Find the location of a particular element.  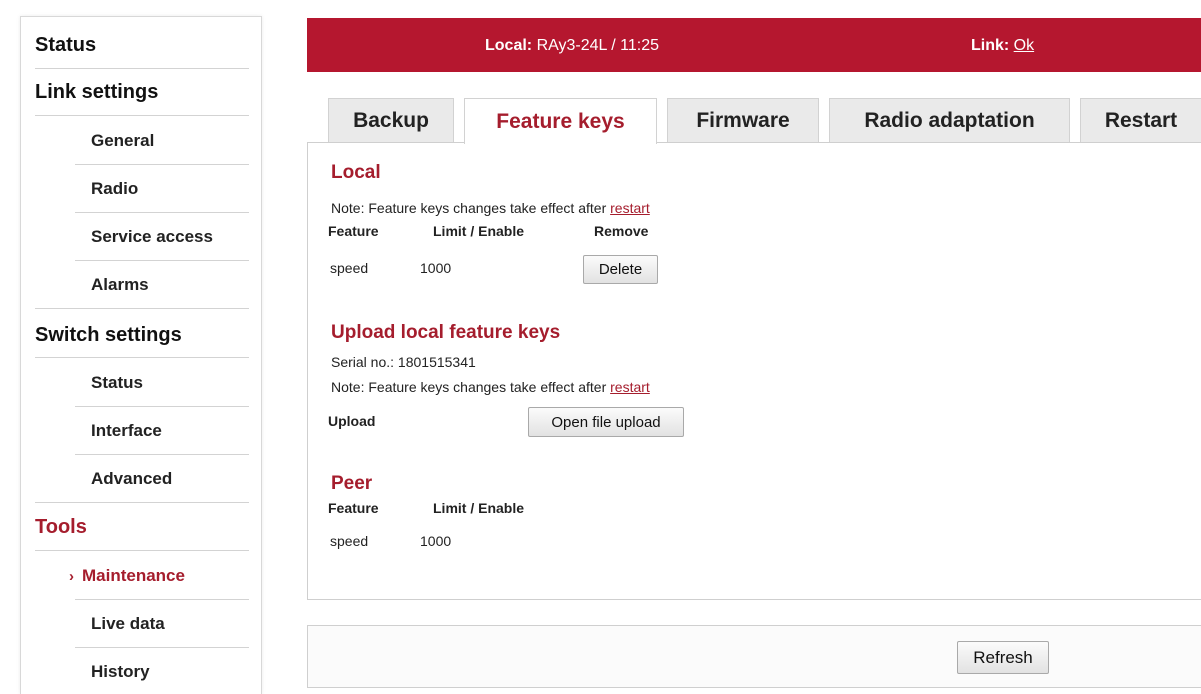

tab-firmware: Firmware is located at coordinates (743, 120).